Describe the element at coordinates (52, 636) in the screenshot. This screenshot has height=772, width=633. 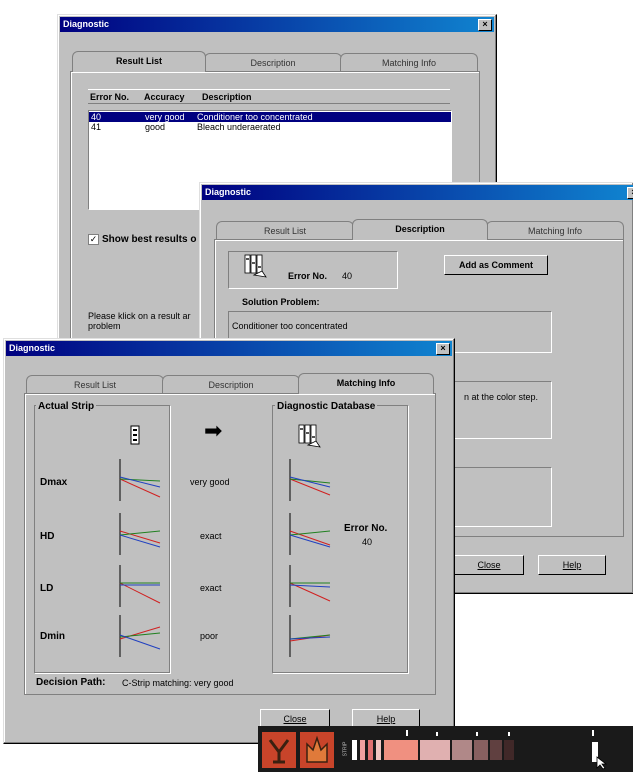
I see `metric-label-dmin: Dmin` at that location.